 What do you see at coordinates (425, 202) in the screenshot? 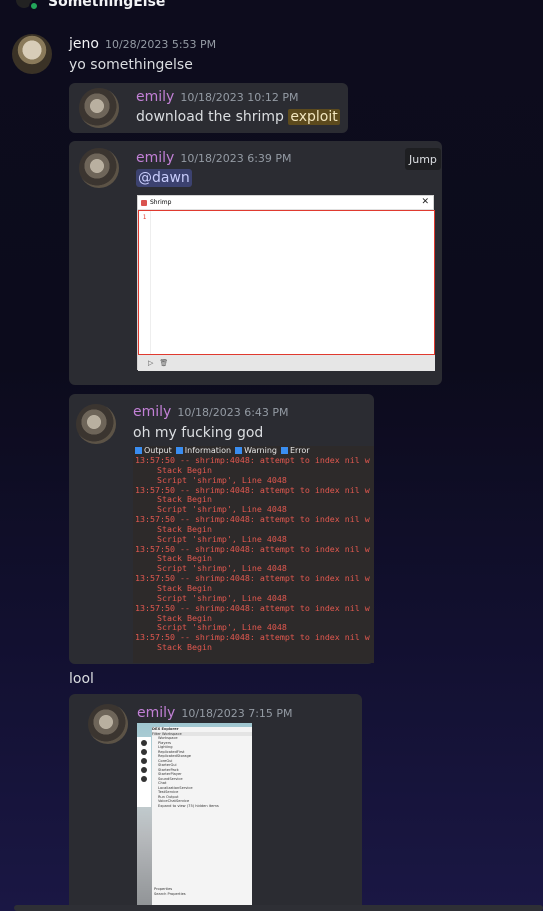
I see `close-icon: ✕` at bounding box center [425, 202].